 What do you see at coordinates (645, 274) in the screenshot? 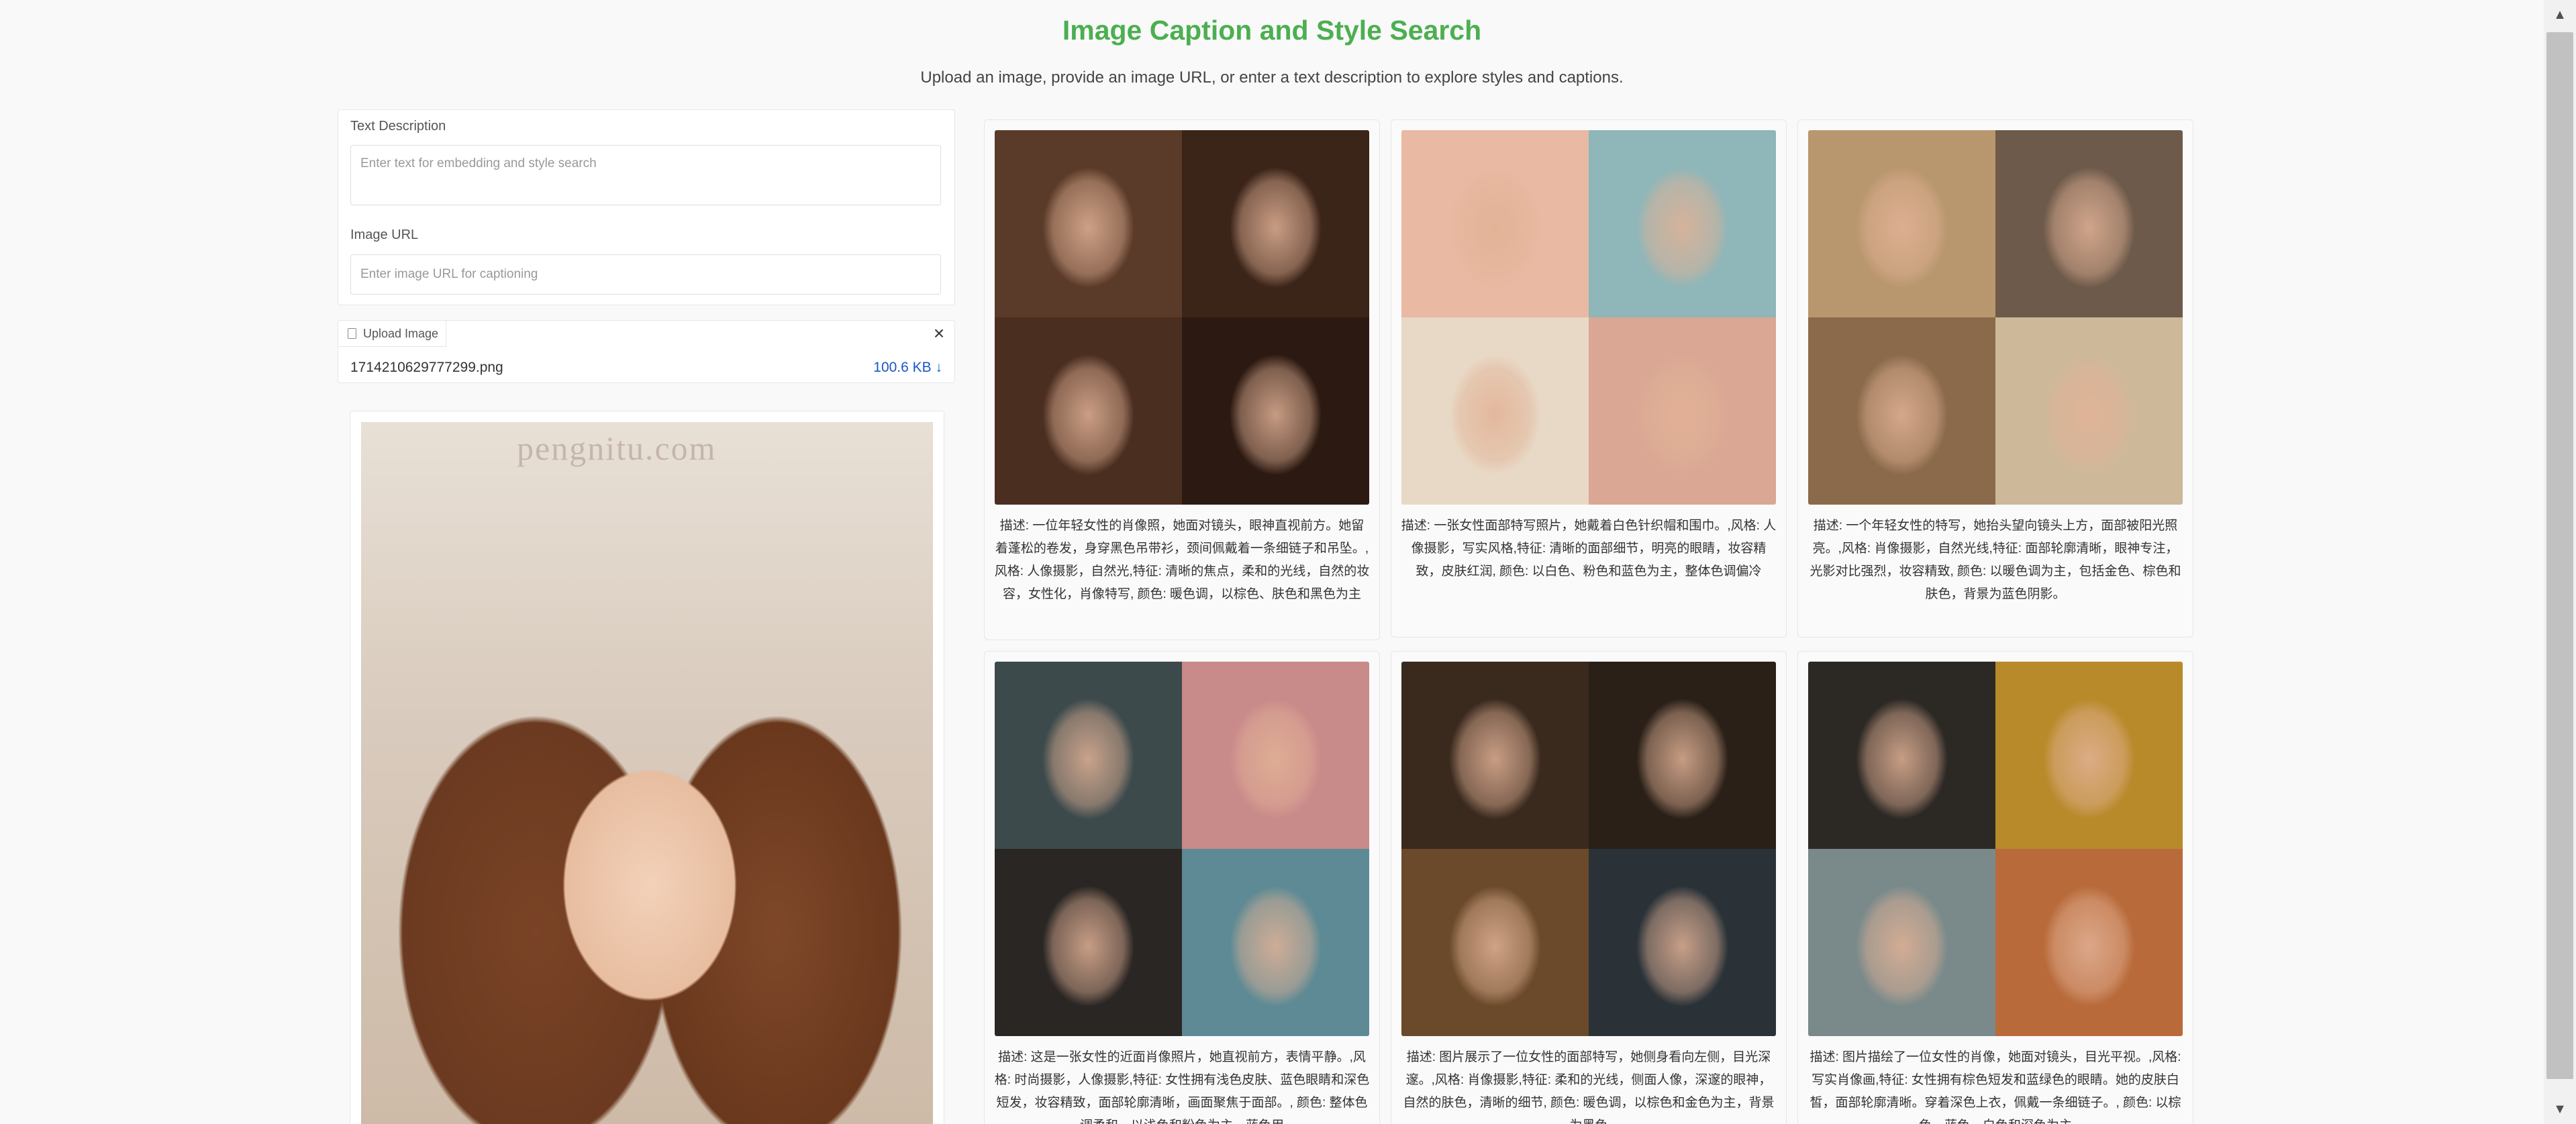
I see `image-url-input` at bounding box center [645, 274].